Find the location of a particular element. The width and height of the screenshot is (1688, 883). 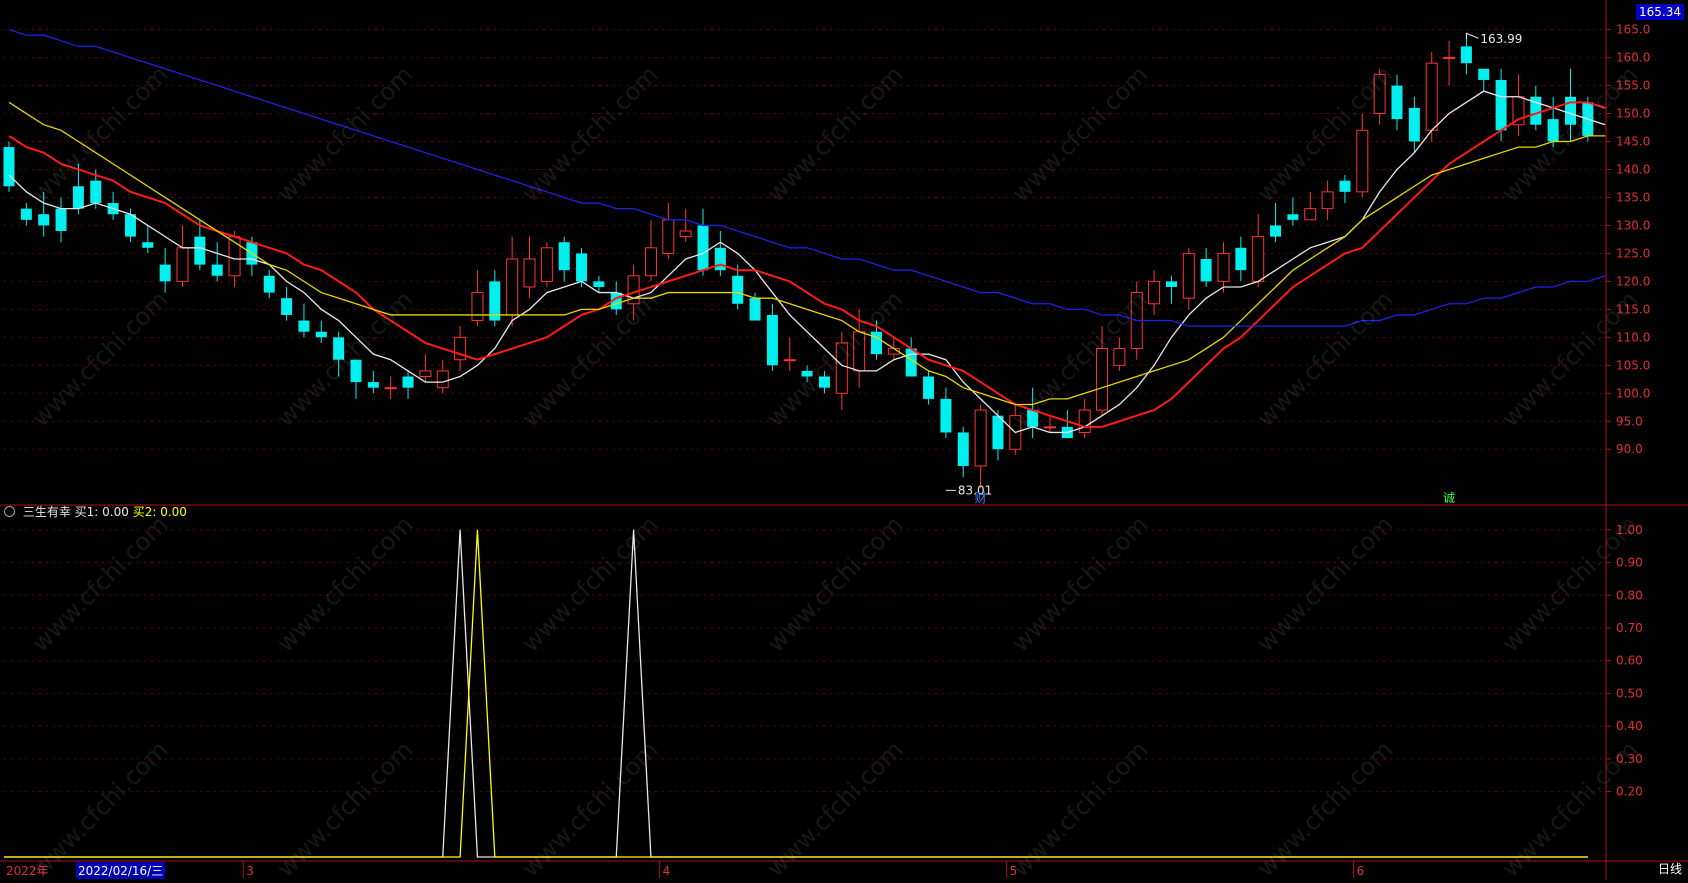

indicator-name: 三生有幸 is located at coordinates (46, 512).